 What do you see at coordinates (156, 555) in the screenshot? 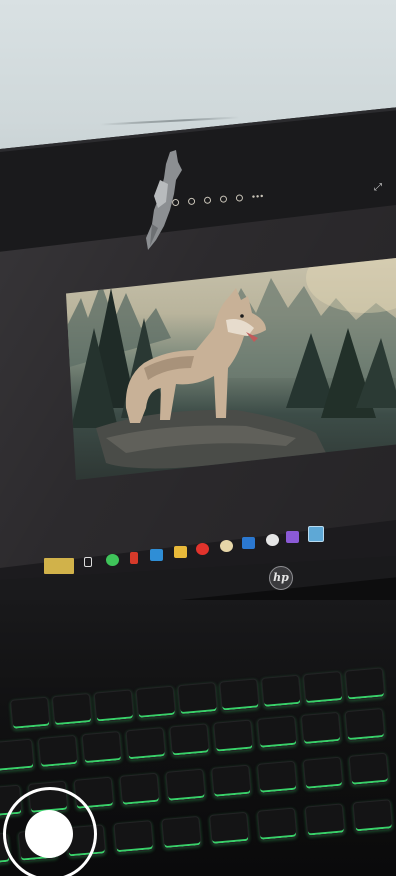
I see `mail-icon` at bounding box center [156, 555].